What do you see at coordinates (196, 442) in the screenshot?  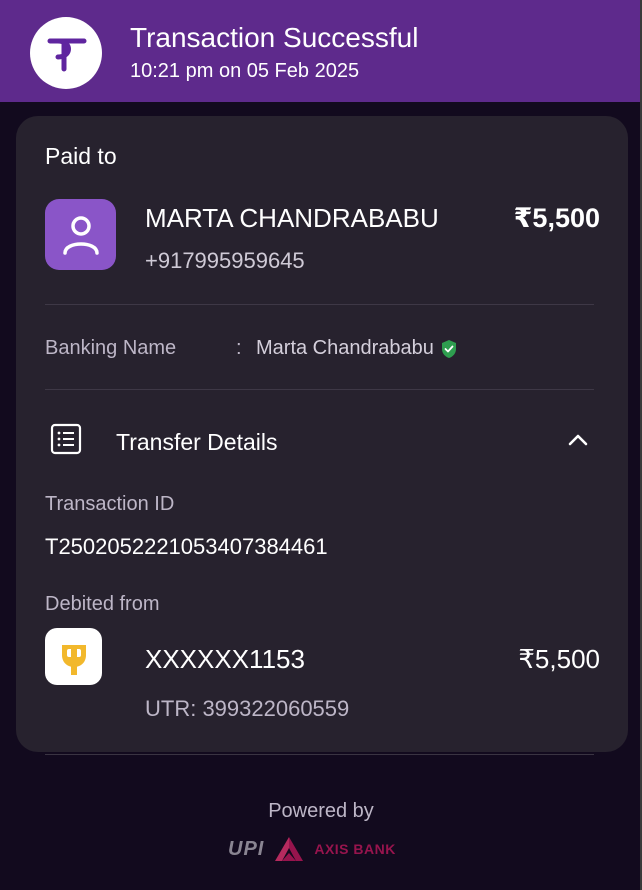 I see `transfer-details-title: Transfer Details` at bounding box center [196, 442].